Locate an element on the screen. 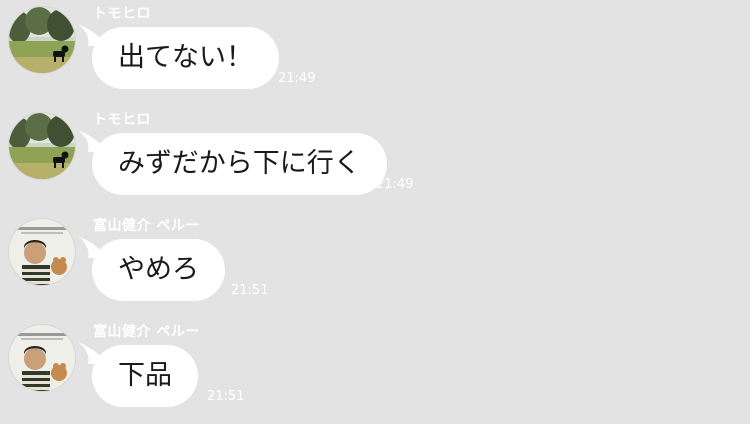  message-bubble: みずだから下に行く is located at coordinates (232, 162).